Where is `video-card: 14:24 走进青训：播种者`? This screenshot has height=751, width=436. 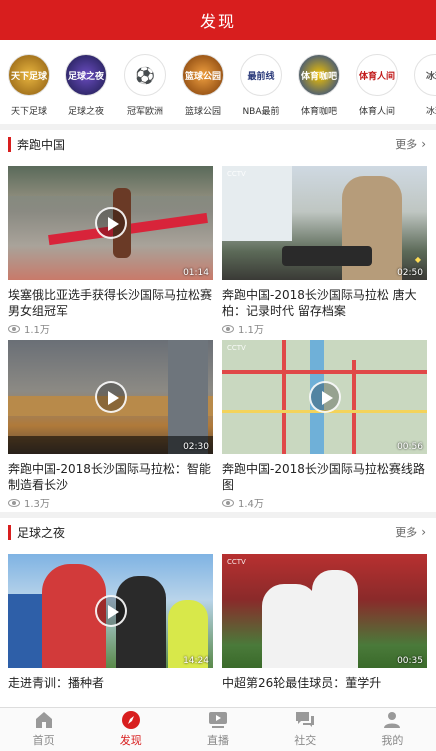
video-card: 14:24 走进青训：播种者 is located at coordinates (110, 622).